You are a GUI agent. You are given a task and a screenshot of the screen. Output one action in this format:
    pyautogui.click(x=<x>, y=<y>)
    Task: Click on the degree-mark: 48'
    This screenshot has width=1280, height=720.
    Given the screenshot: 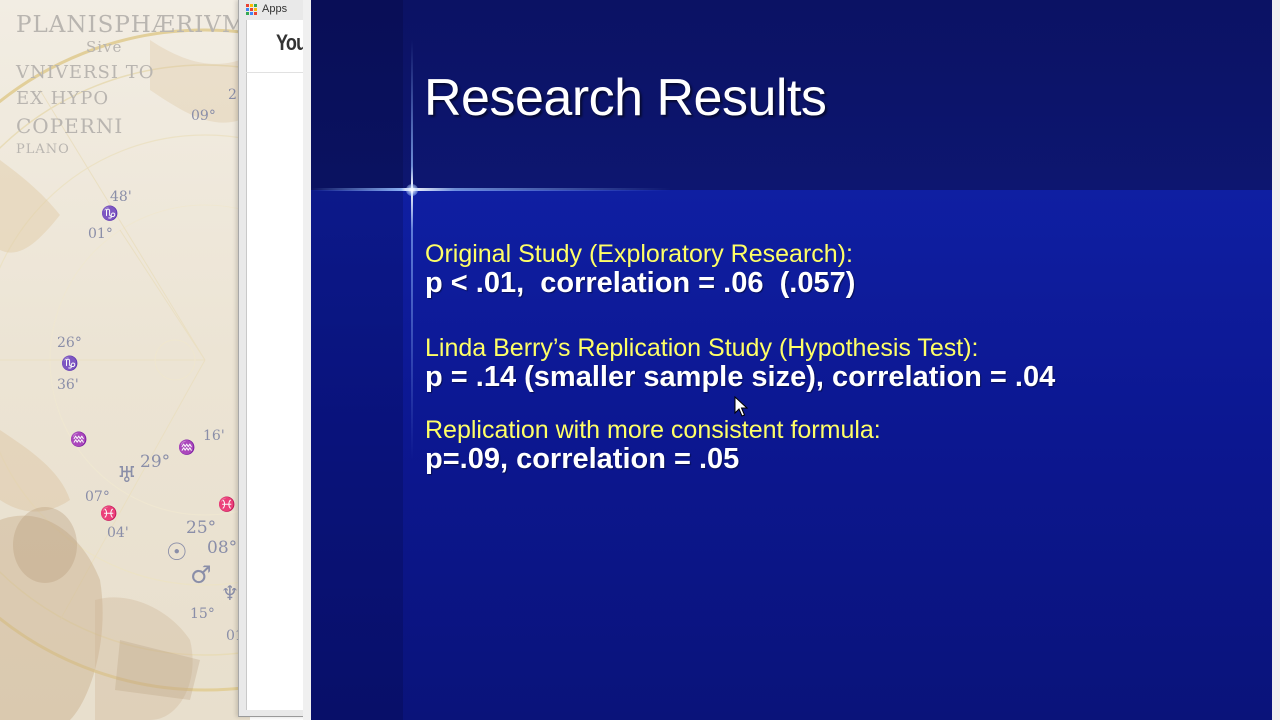 What is the action you would take?
    pyautogui.click(x=121, y=197)
    